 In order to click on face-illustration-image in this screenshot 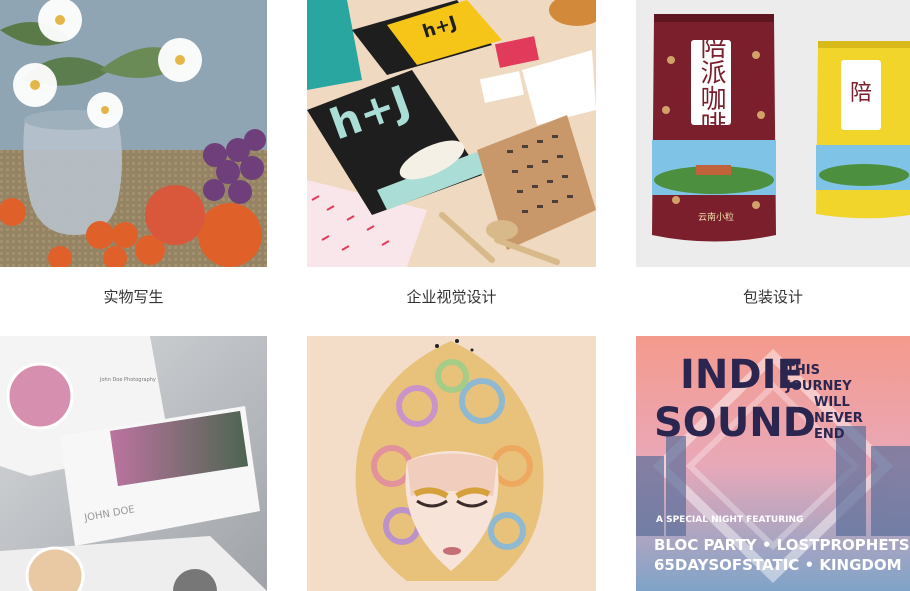, I will do `click(451, 463)`.